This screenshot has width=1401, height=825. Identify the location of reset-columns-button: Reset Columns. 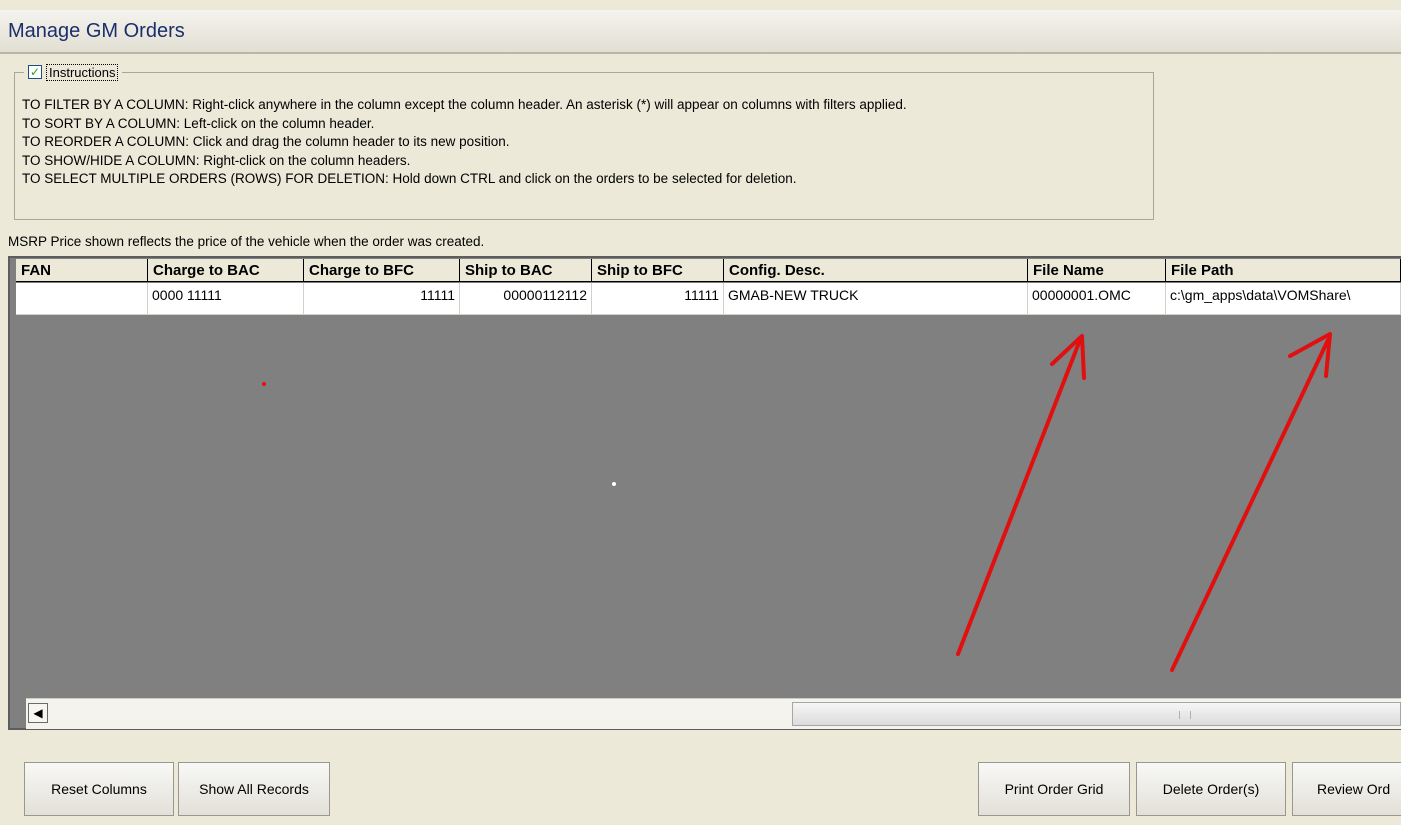
(99, 789).